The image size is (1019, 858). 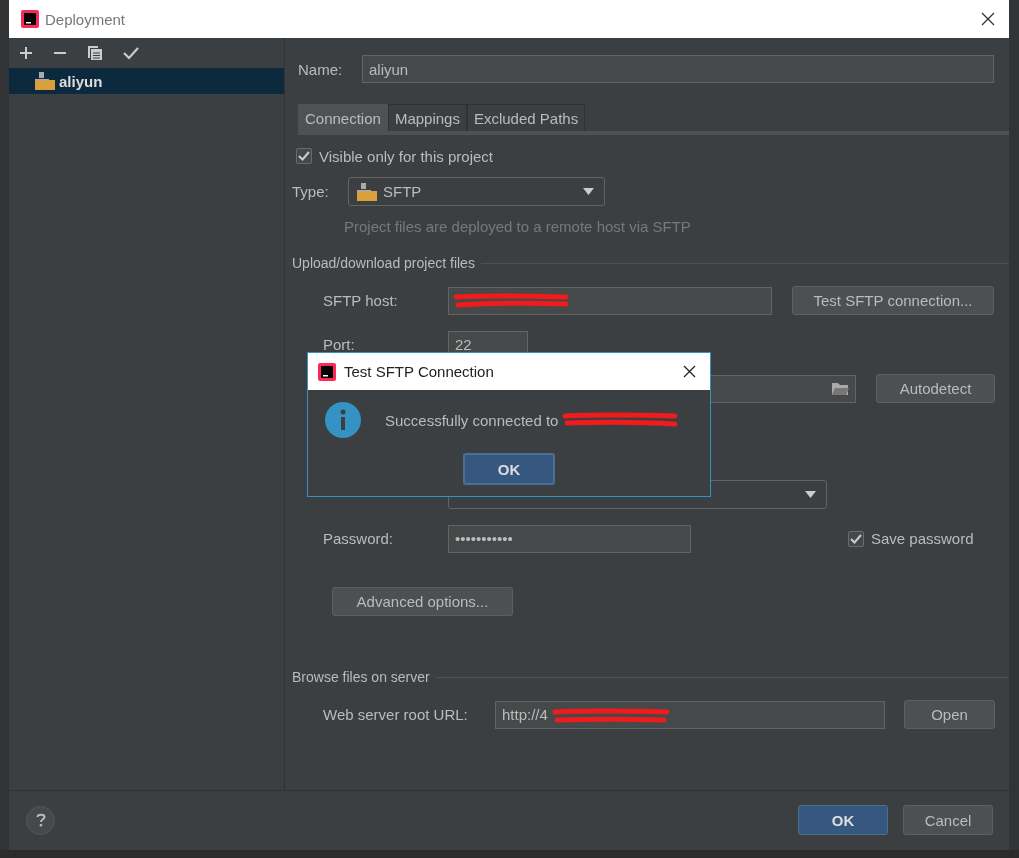 I want to click on open-button: Open, so click(x=949, y=714).